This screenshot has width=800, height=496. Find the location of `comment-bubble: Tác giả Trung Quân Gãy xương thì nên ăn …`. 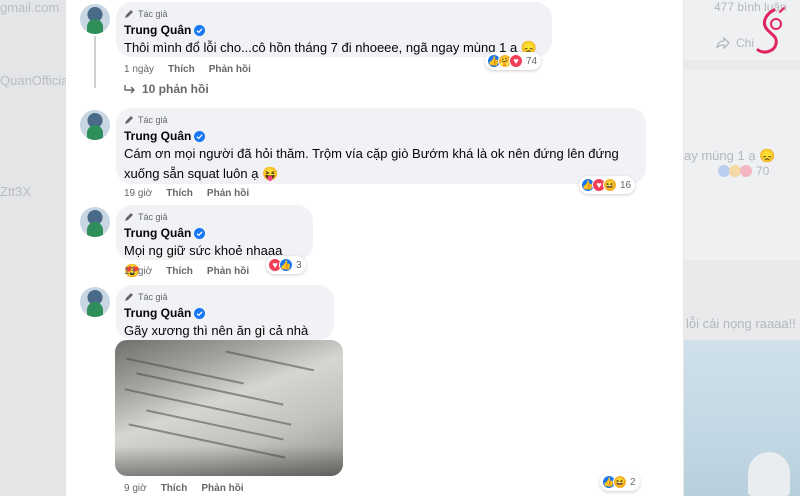

comment-bubble: Tác giả Trung Quân Gãy xương thì nên ăn … is located at coordinates (225, 321).